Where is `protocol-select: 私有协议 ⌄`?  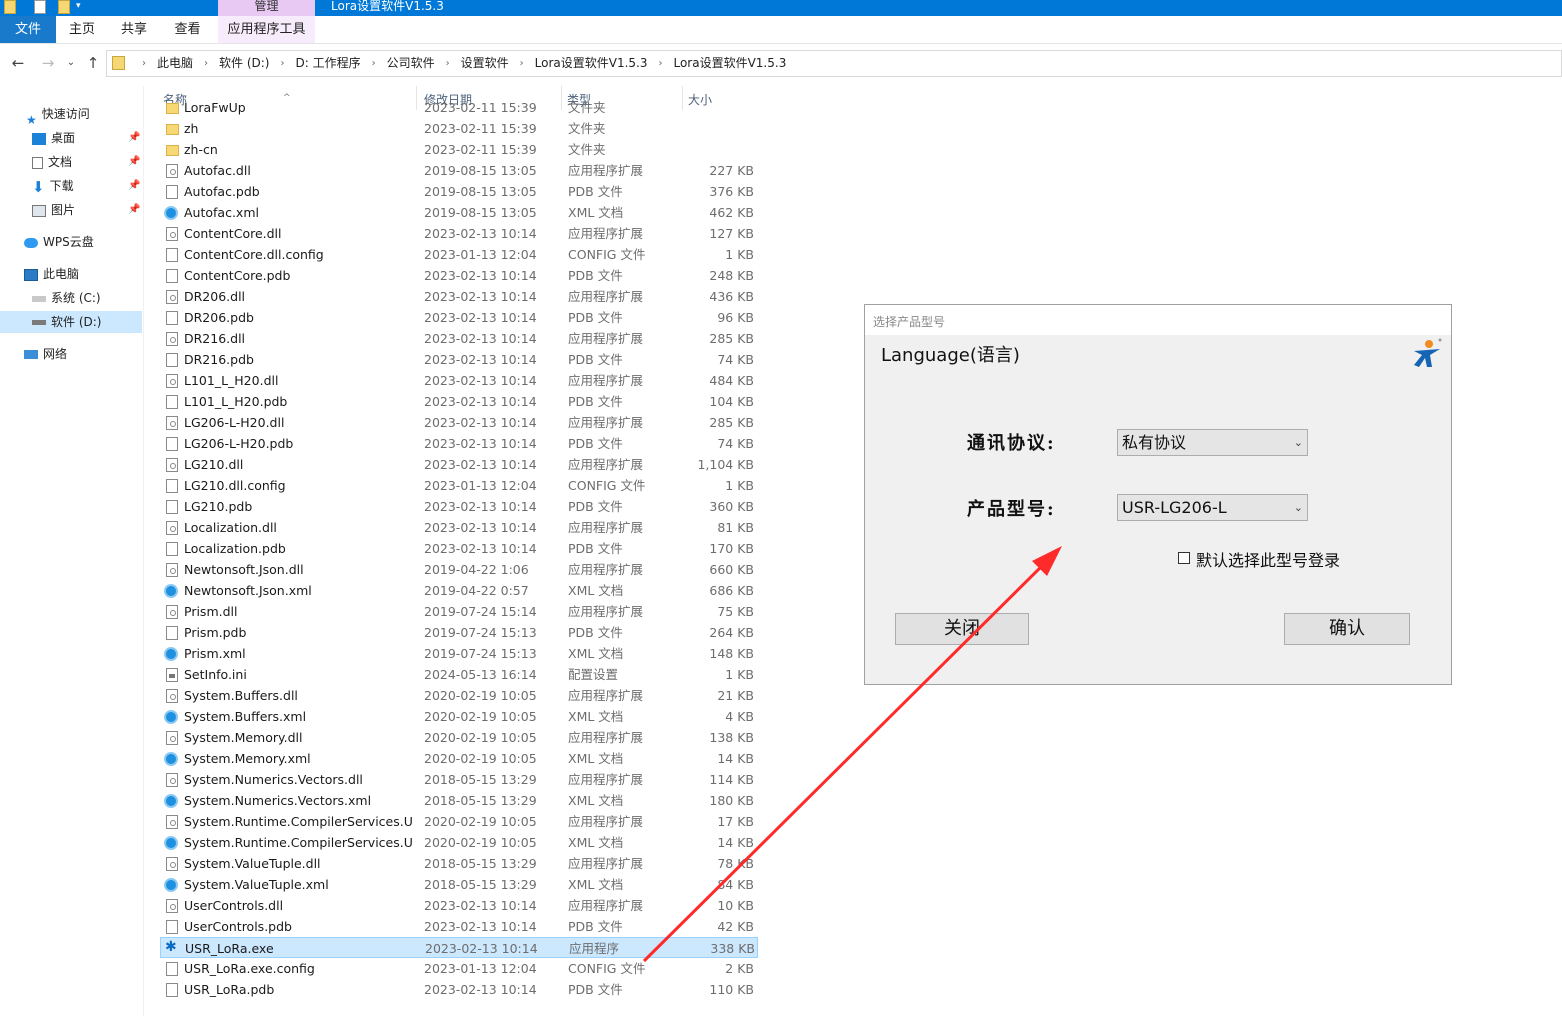
protocol-select: 私有协议 ⌄ is located at coordinates (1212, 442).